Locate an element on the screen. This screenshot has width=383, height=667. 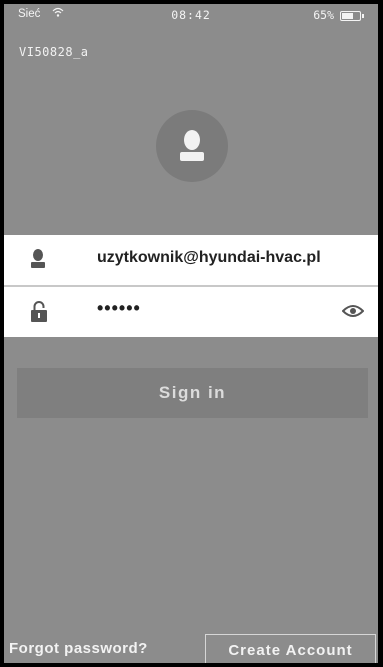
user-avatar-icon is located at coordinates (192, 146).